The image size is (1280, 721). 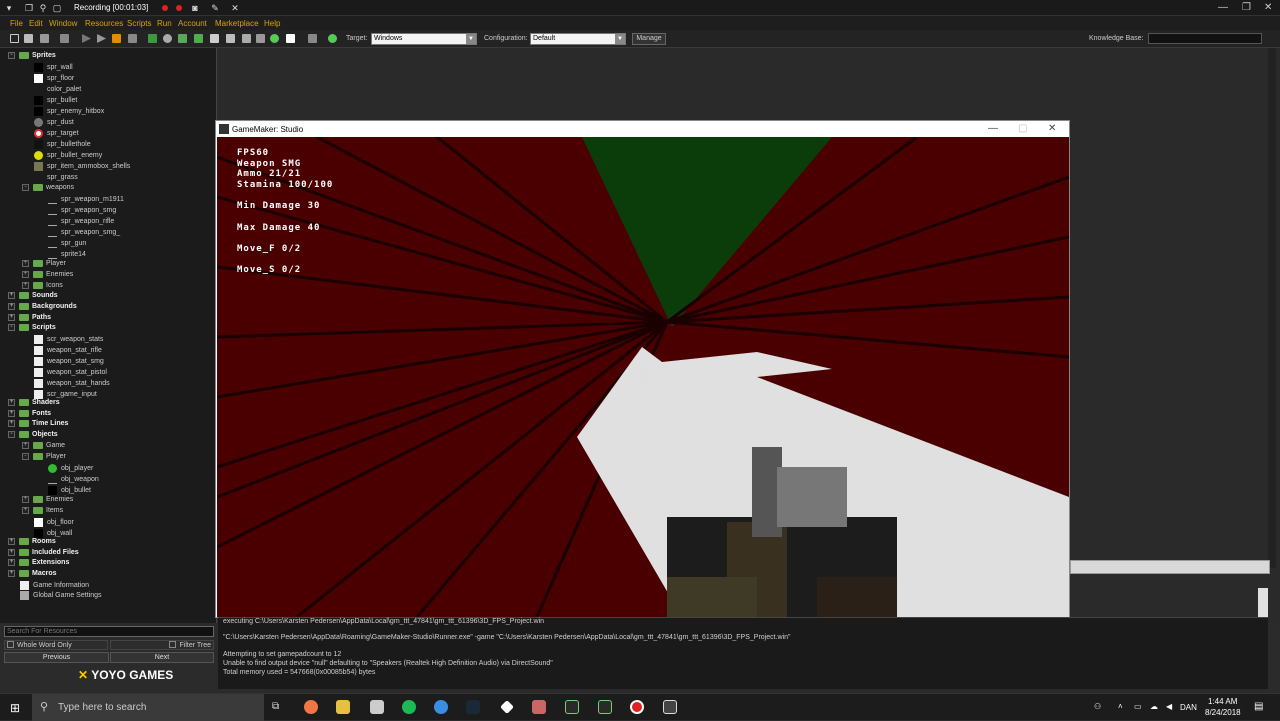 What do you see at coordinates (42, 510) in the screenshot?
I see `tree-folder-items: + Items` at bounding box center [42, 510].